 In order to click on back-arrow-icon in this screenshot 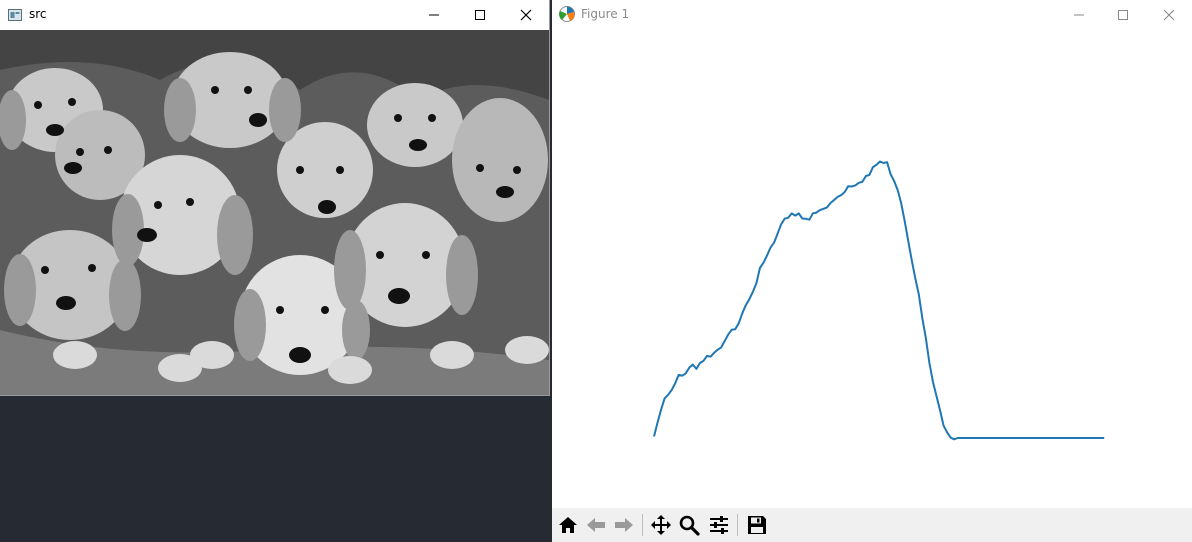, I will do `click(596, 525)`.